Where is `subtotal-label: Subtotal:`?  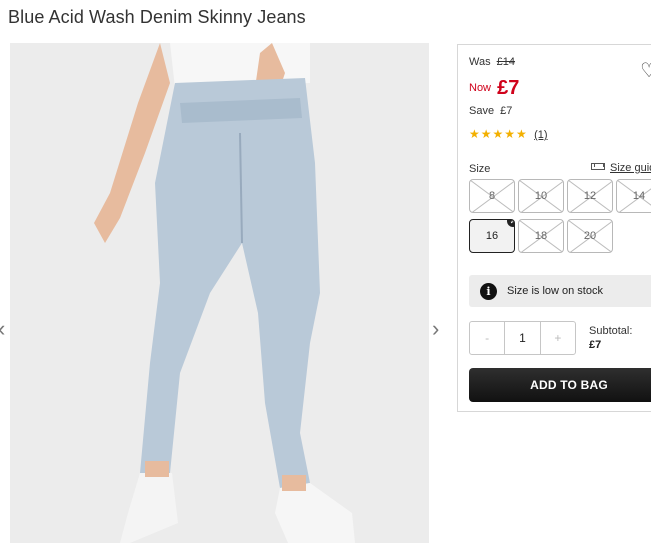 subtotal-label: Subtotal: is located at coordinates (611, 331).